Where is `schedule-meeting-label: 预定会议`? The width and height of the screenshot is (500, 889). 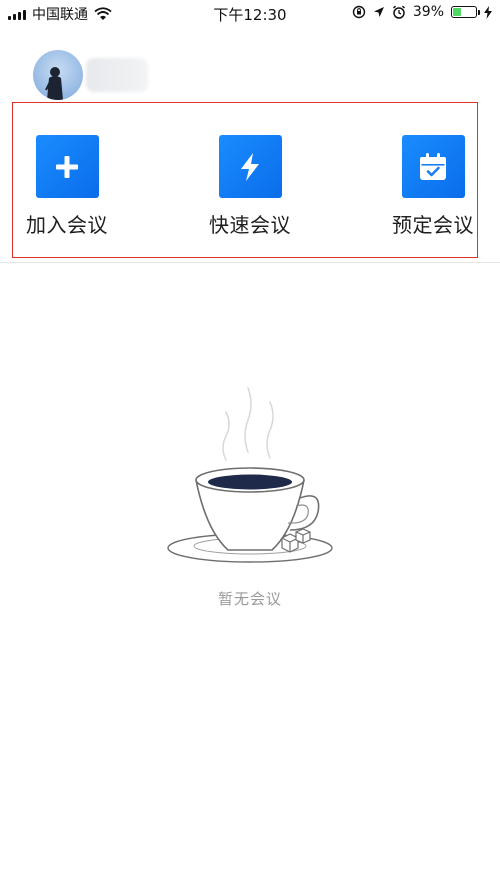 schedule-meeting-label: 预定会议 is located at coordinates (433, 225).